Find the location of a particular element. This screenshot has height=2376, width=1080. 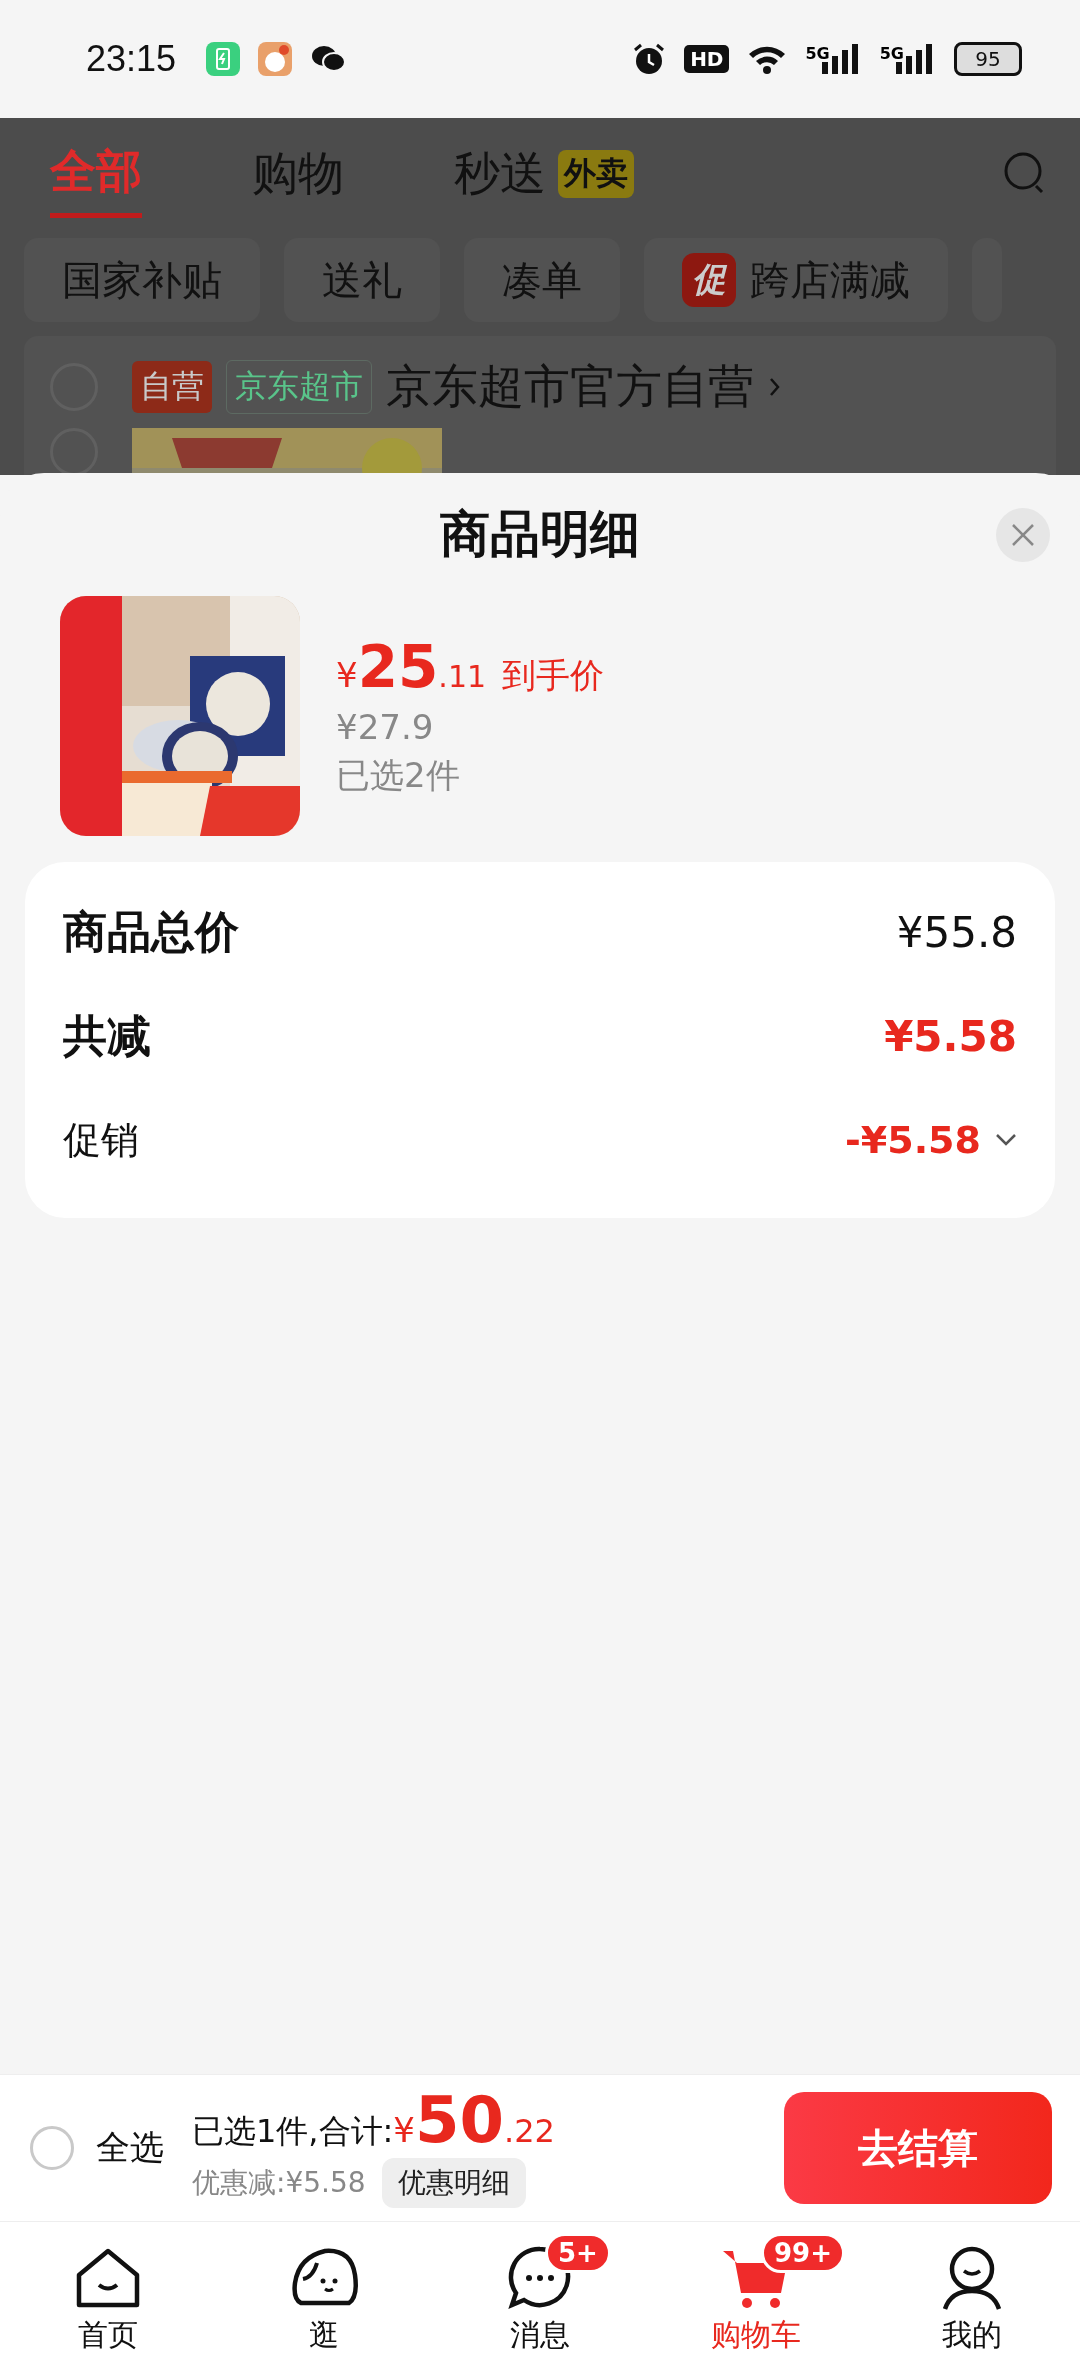

summary-value: ¥5.58 is located at coordinates (950, 1036).